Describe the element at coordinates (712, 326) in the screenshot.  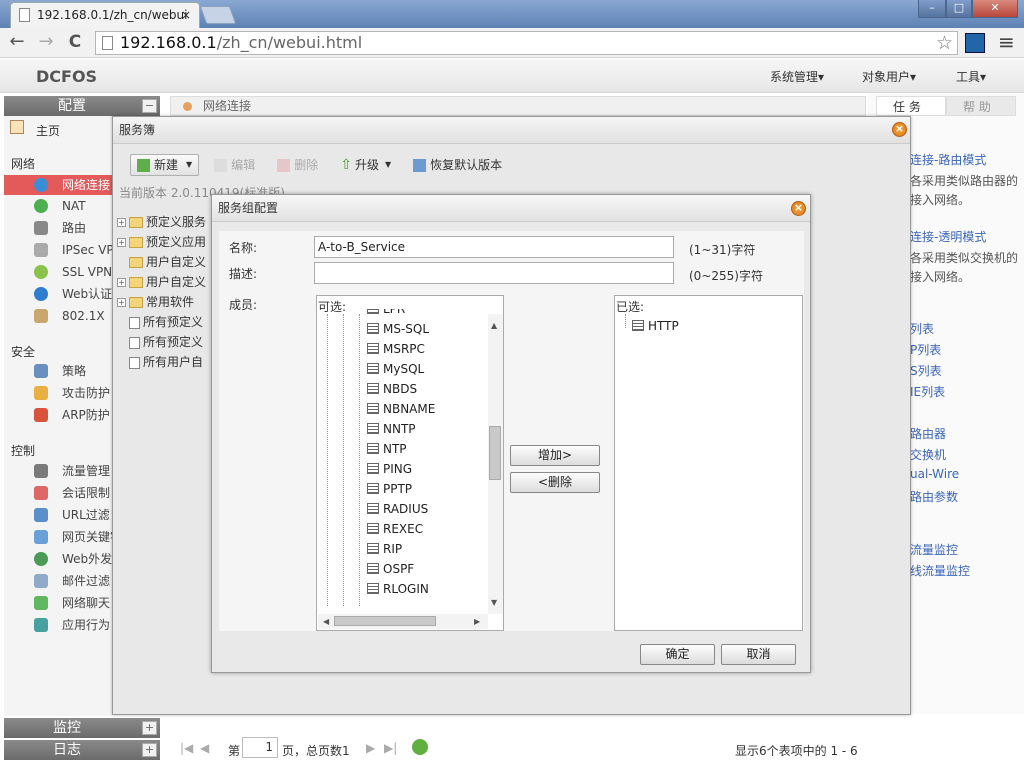
I see `selected-service-item: HTTP` at that location.